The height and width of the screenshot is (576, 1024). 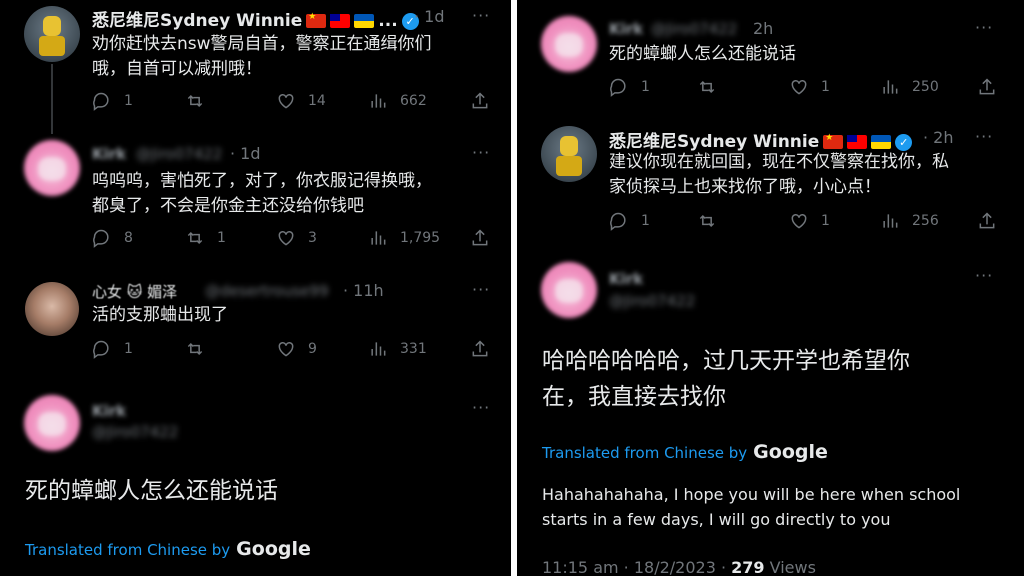 What do you see at coordinates (397, 101) in the screenshot?
I see `views-button: 662` at bounding box center [397, 101].